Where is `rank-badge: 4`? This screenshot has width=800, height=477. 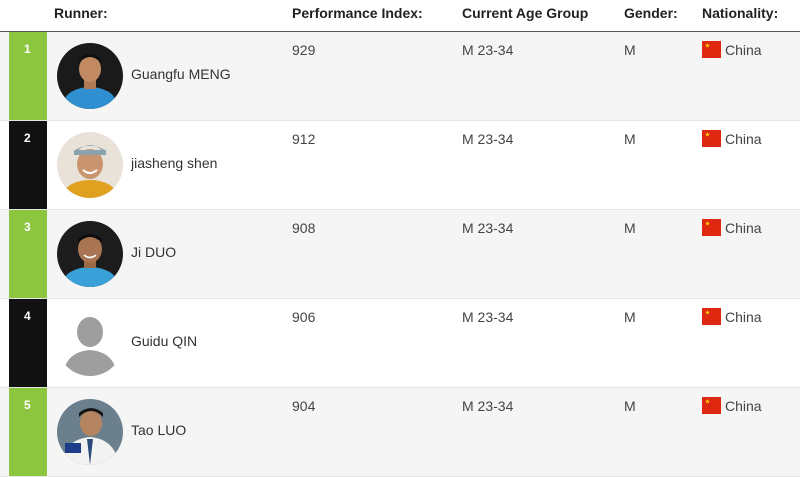 rank-badge: 4 is located at coordinates (28, 343).